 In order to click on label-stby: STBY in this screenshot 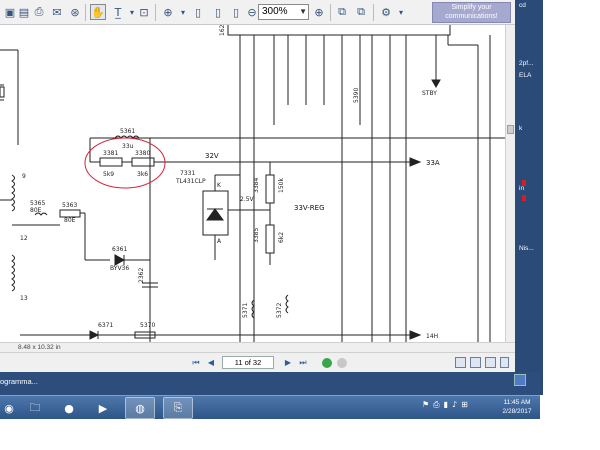, I will do `click(429, 93)`.